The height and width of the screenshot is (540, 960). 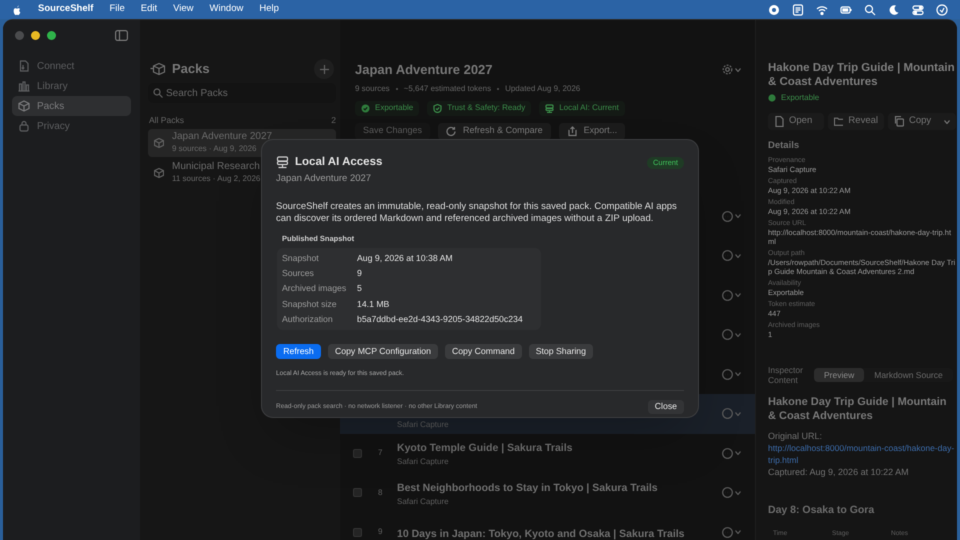 I want to click on preview-heading: Day 8: Osaka to Gora, so click(x=822, y=510).